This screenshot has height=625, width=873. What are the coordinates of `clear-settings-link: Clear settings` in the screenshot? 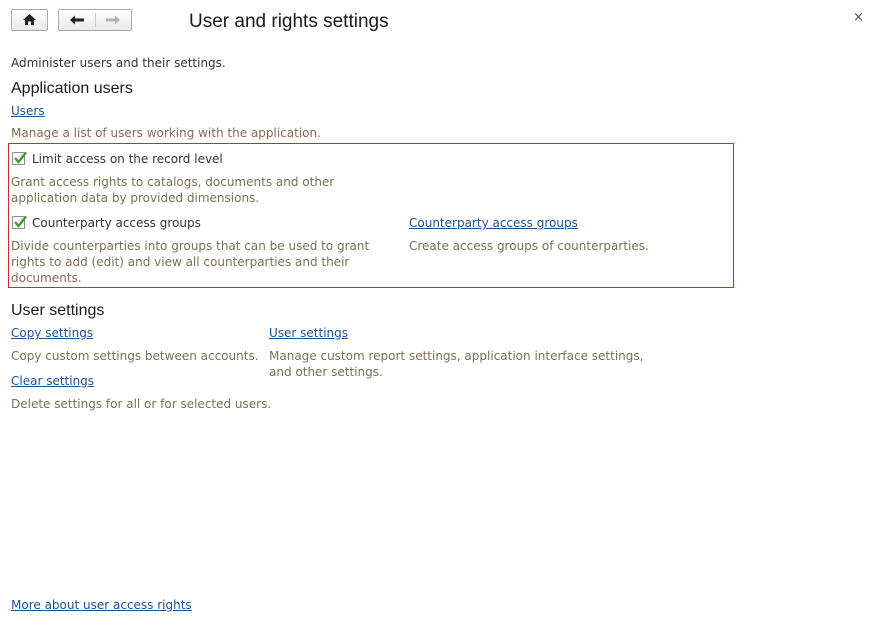 It's located at (52, 381).